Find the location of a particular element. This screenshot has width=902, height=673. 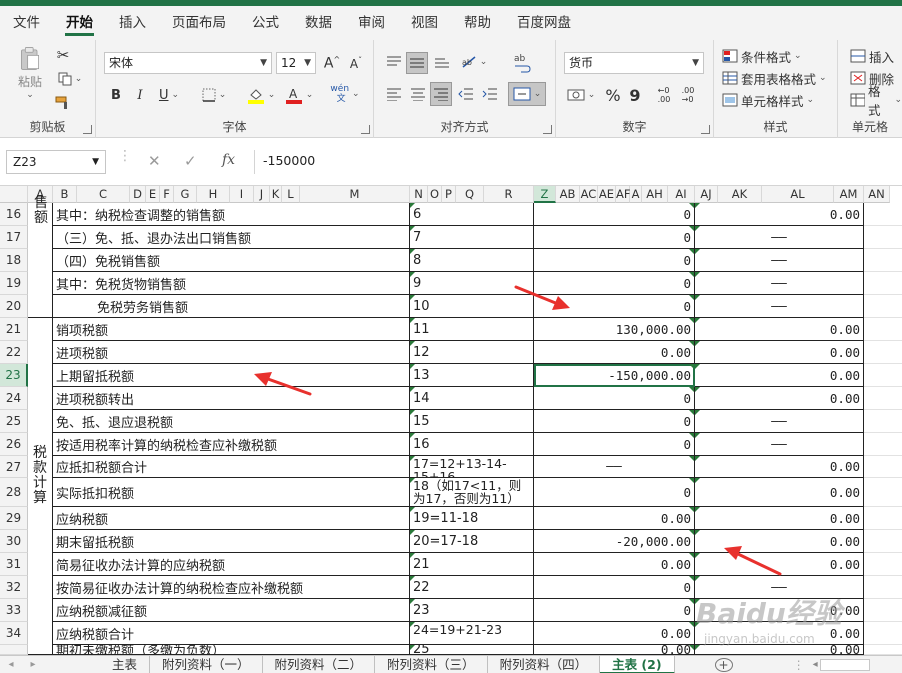

horizontal-scrollbar is located at coordinates (844, 664).